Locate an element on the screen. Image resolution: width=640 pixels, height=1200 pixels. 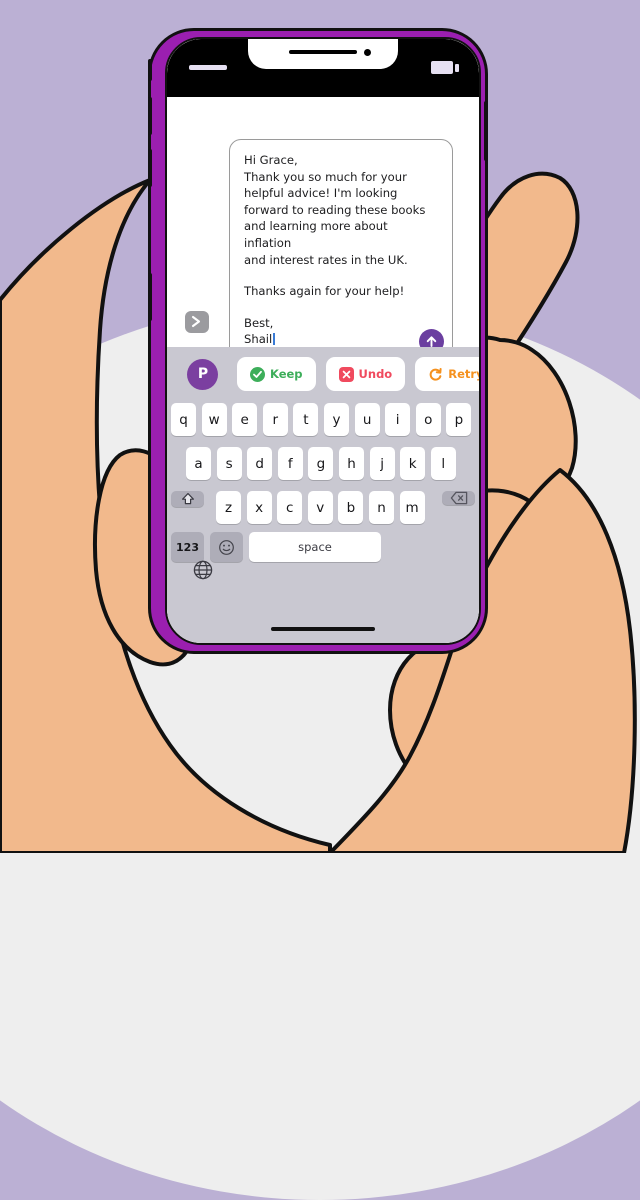
shift-arrow-up-icon is located at coordinates (187, 499).